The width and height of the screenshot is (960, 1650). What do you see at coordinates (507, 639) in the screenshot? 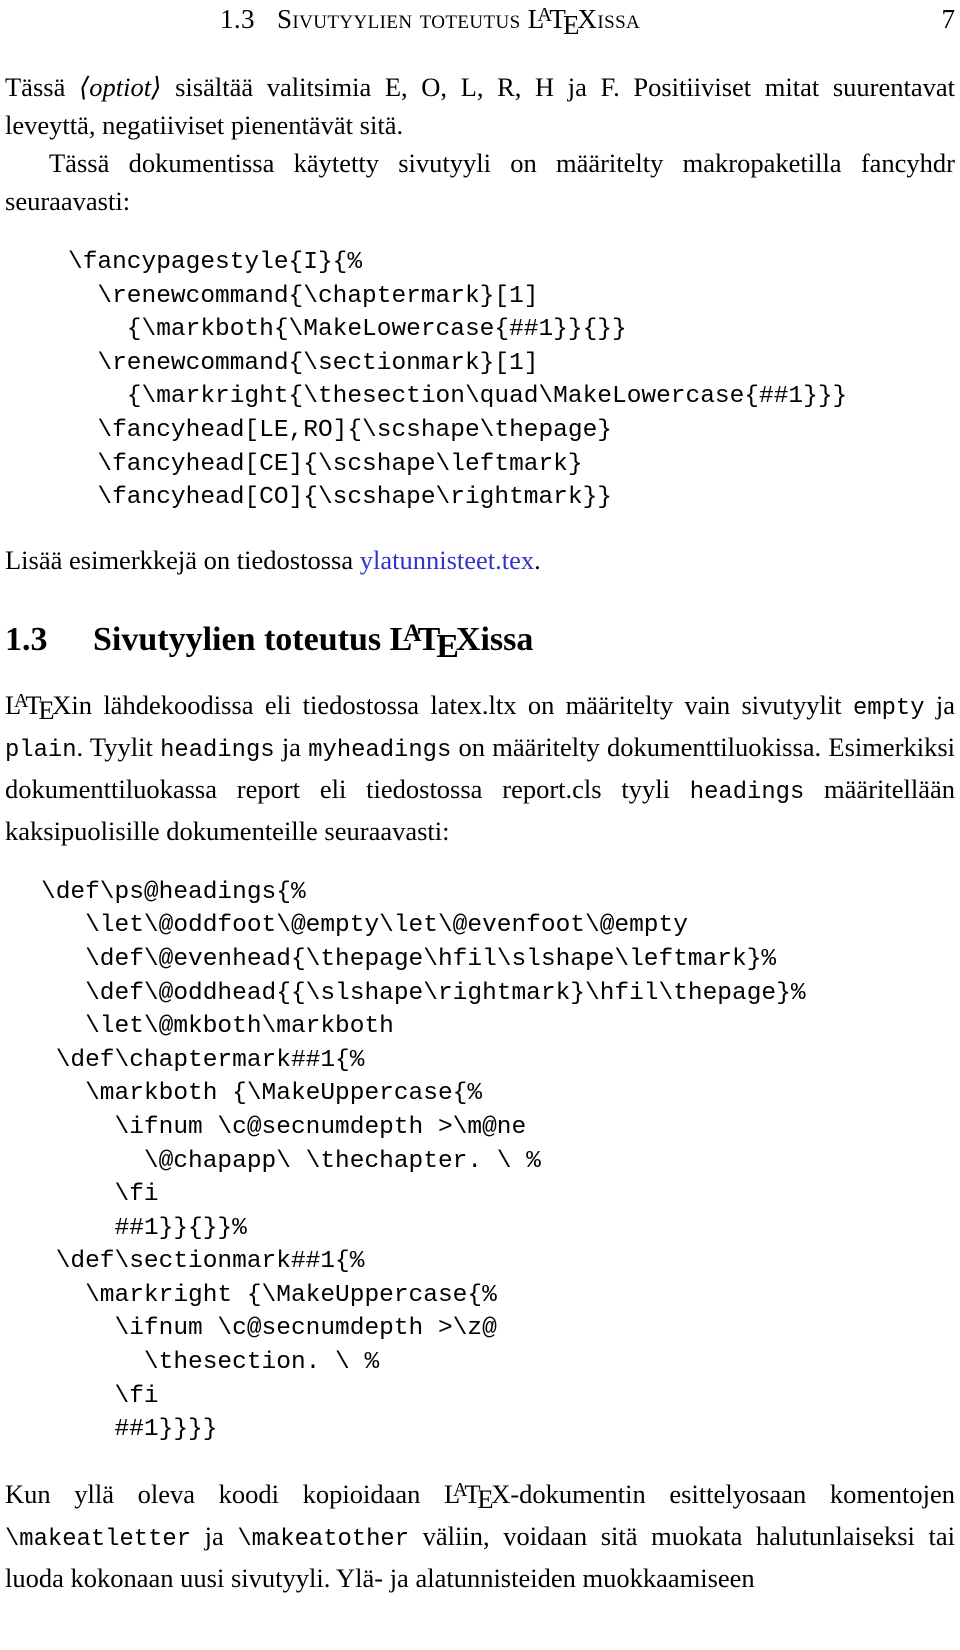
I see `section-heading-suffix: issa` at bounding box center [507, 639].